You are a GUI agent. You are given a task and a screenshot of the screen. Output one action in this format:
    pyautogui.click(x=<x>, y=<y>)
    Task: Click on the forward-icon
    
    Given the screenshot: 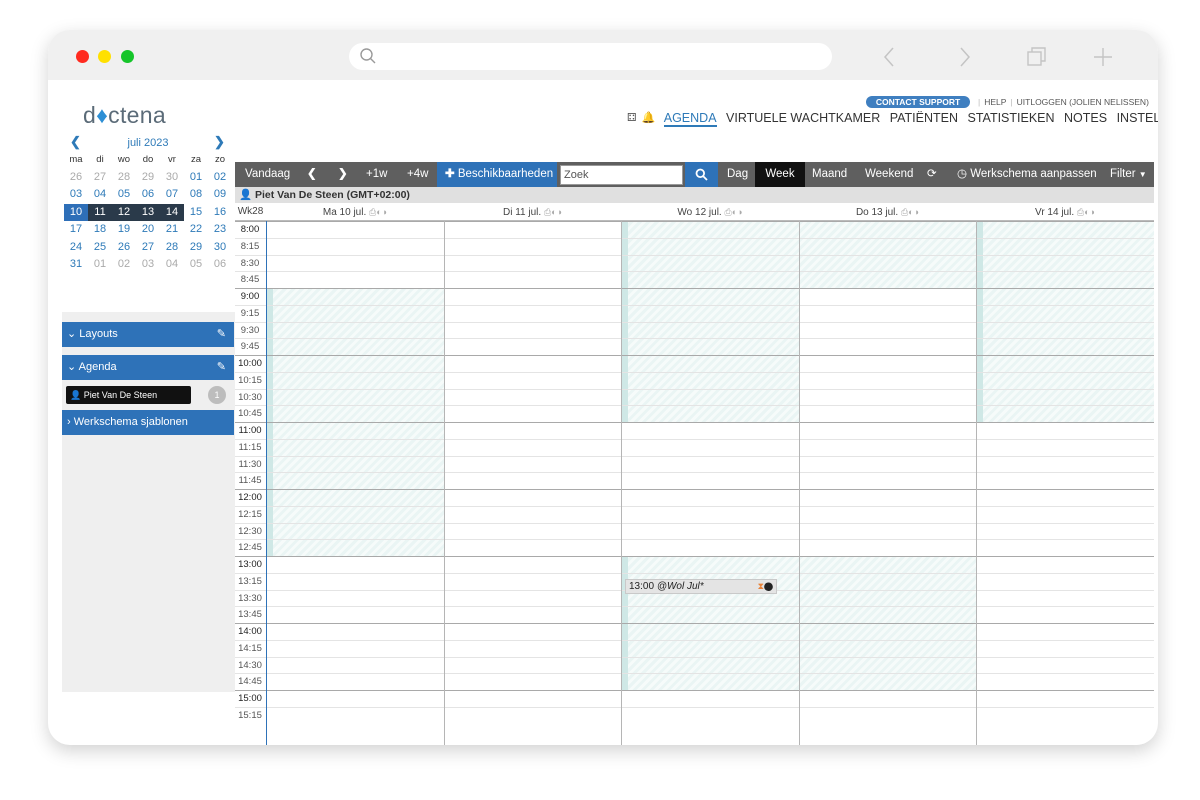 What is the action you would take?
    pyautogui.click(x=965, y=57)
    